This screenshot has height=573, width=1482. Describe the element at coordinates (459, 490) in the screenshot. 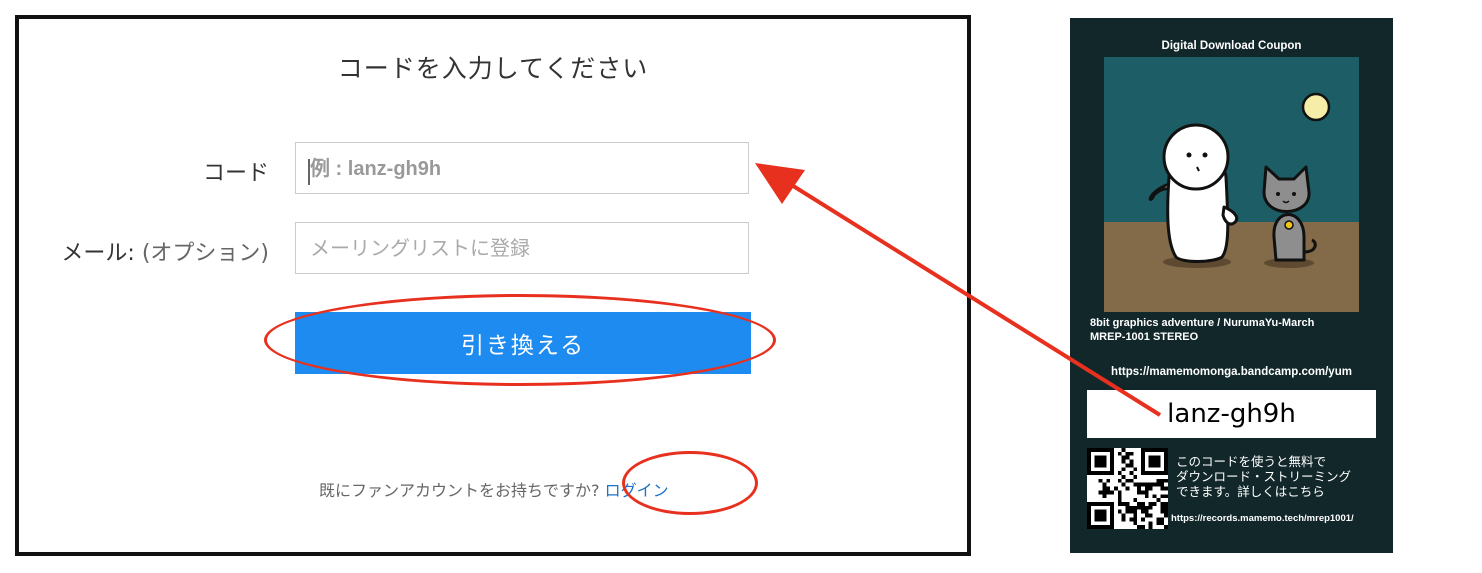

I see `login-prompt-text: 既にファンアカウントをお持ちですか?` at that location.